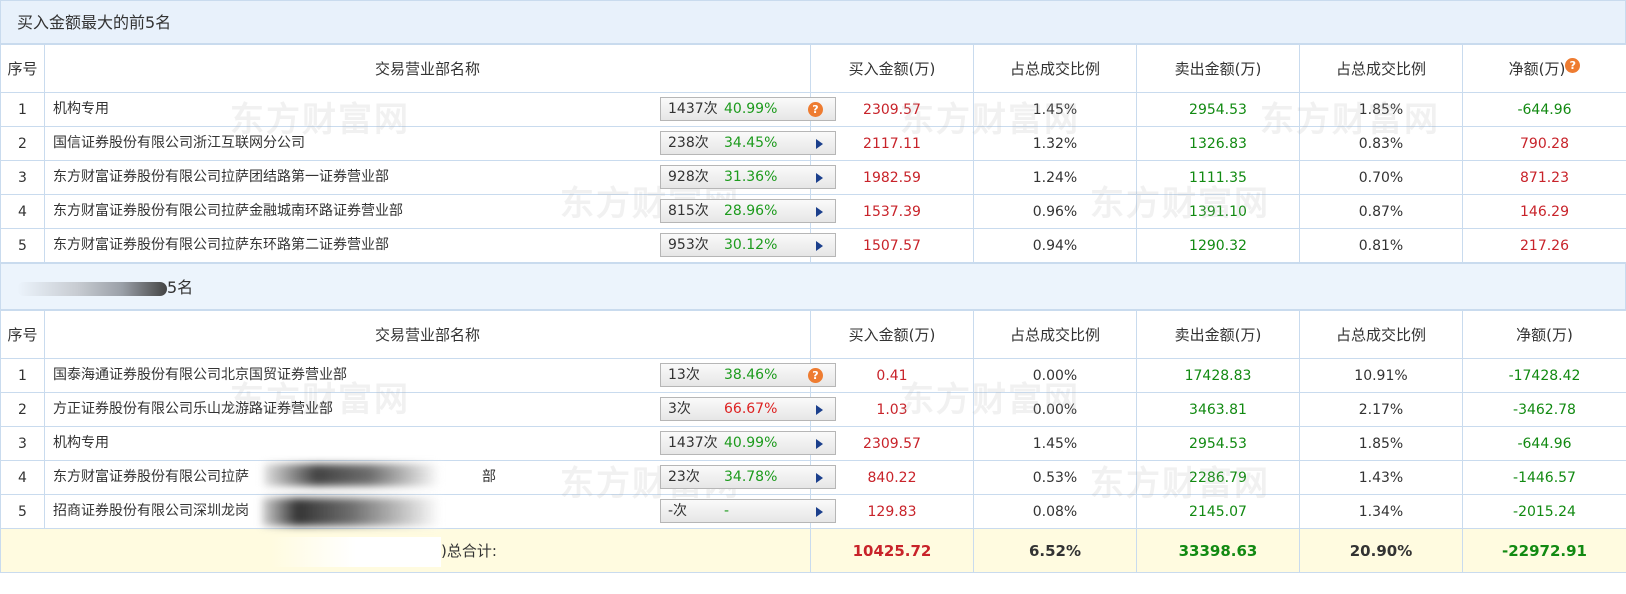  What do you see at coordinates (1218, 211) in the screenshot?
I see `sell-amount: 1391.10` at bounding box center [1218, 211].